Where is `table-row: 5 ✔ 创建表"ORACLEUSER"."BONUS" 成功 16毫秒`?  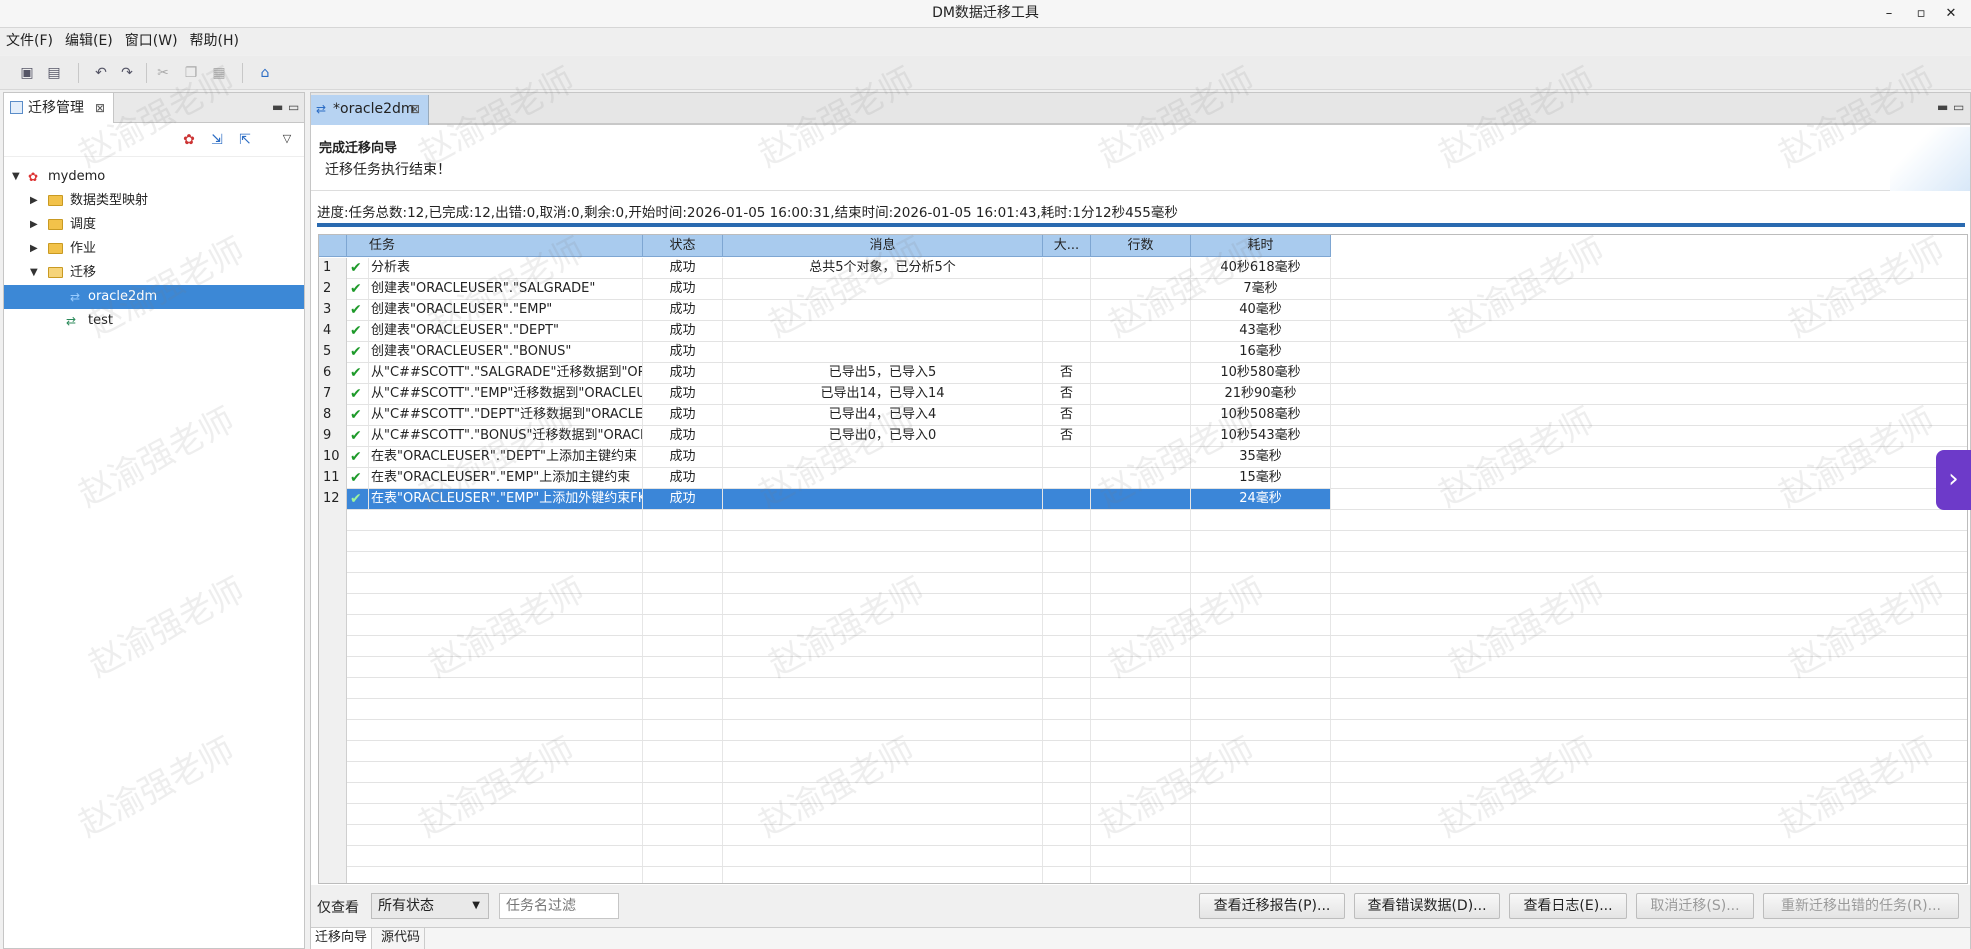
table-row: 5 ✔ 创建表"ORACLEUSER"."BONUS" 成功 16毫秒 is located at coordinates (1143, 352).